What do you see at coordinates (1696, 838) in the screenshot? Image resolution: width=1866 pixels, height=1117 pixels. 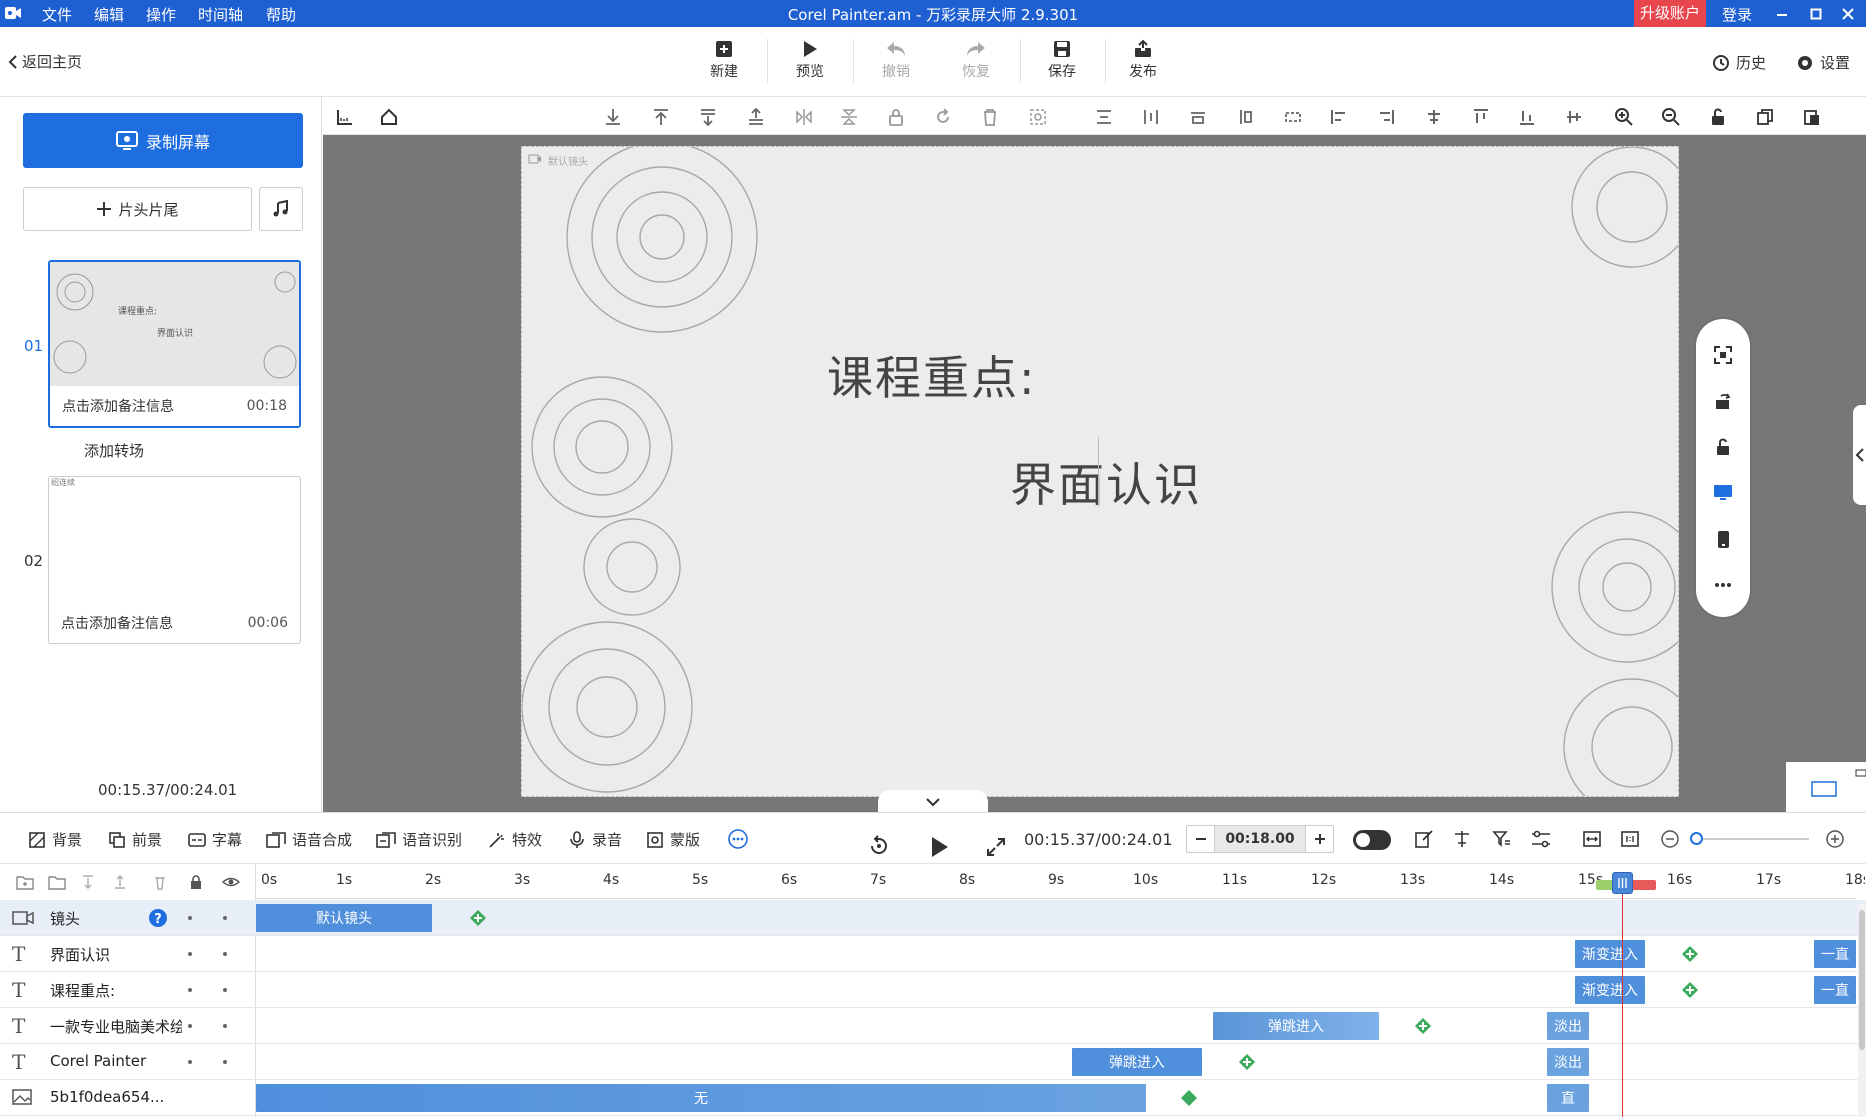 I see `zoom-slider-thumb` at bounding box center [1696, 838].